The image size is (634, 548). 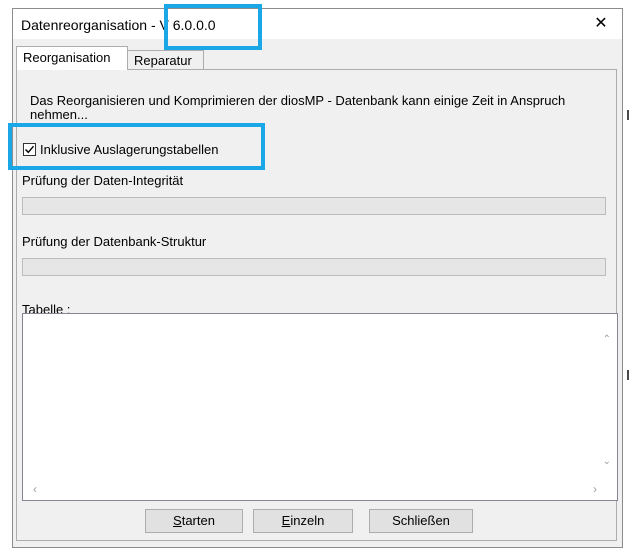 I want to click on background-right, so click(x=628, y=274).